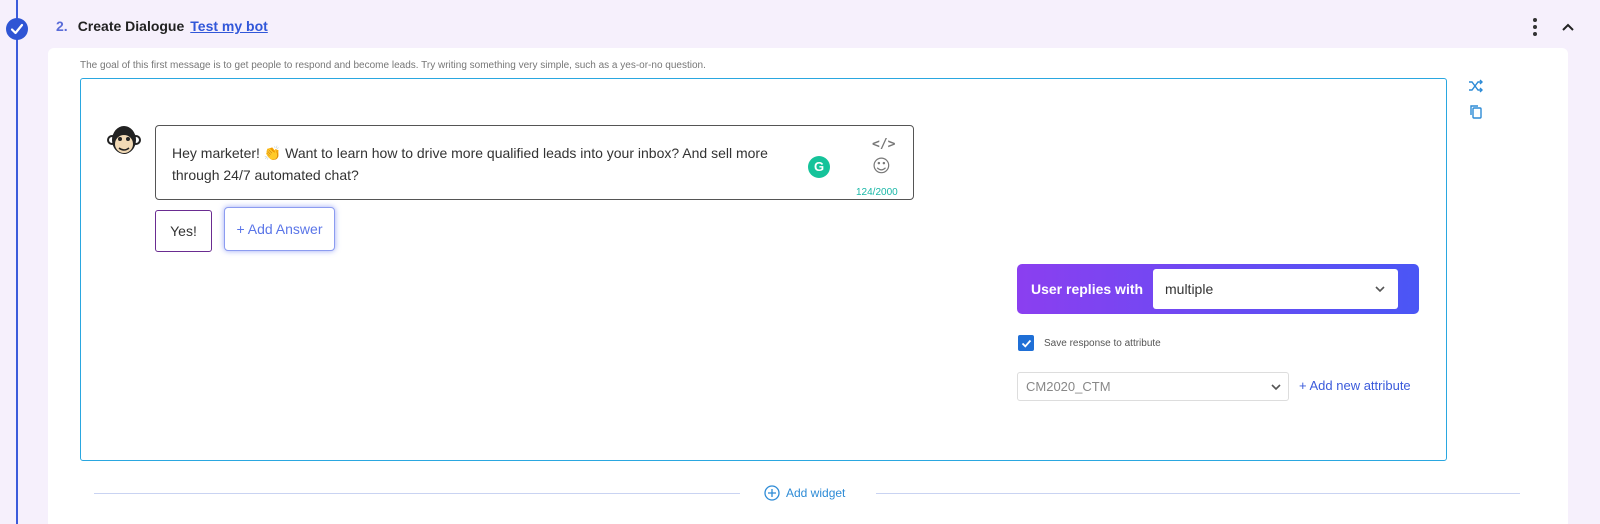 Image resolution: width=1600 pixels, height=524 pixels. I want to click on add-new-attribute-link: + Add new attribute, so click(1355, 385).